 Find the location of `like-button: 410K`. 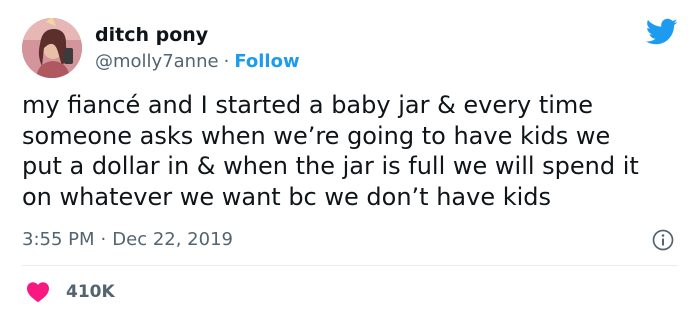

like-button: 410K is located at coordinates (70, 292).